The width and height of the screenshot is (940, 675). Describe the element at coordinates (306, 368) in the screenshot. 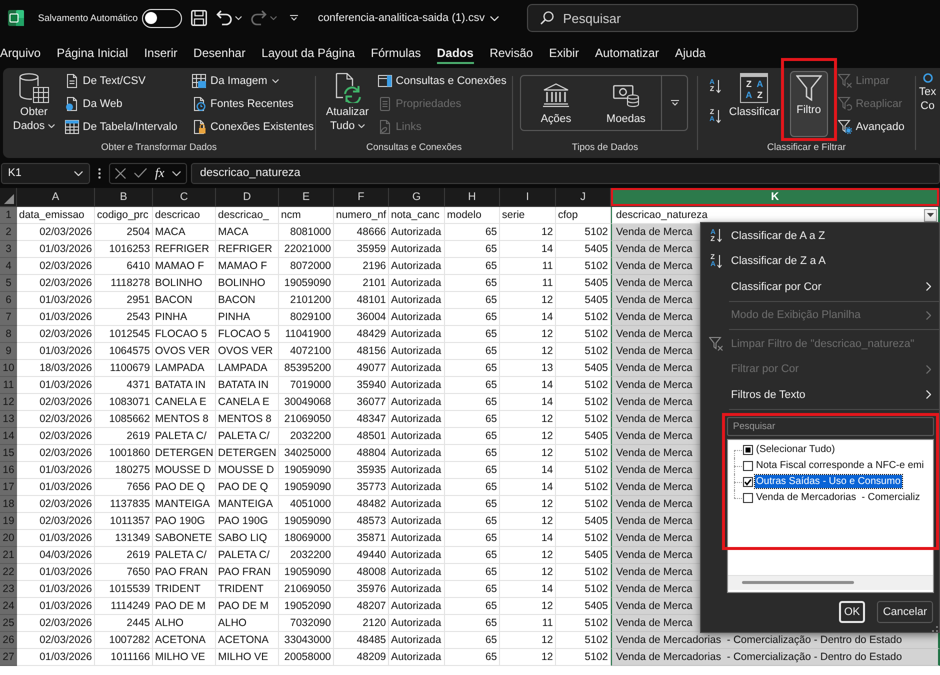

I see `table-cell: 85395200` at that location.